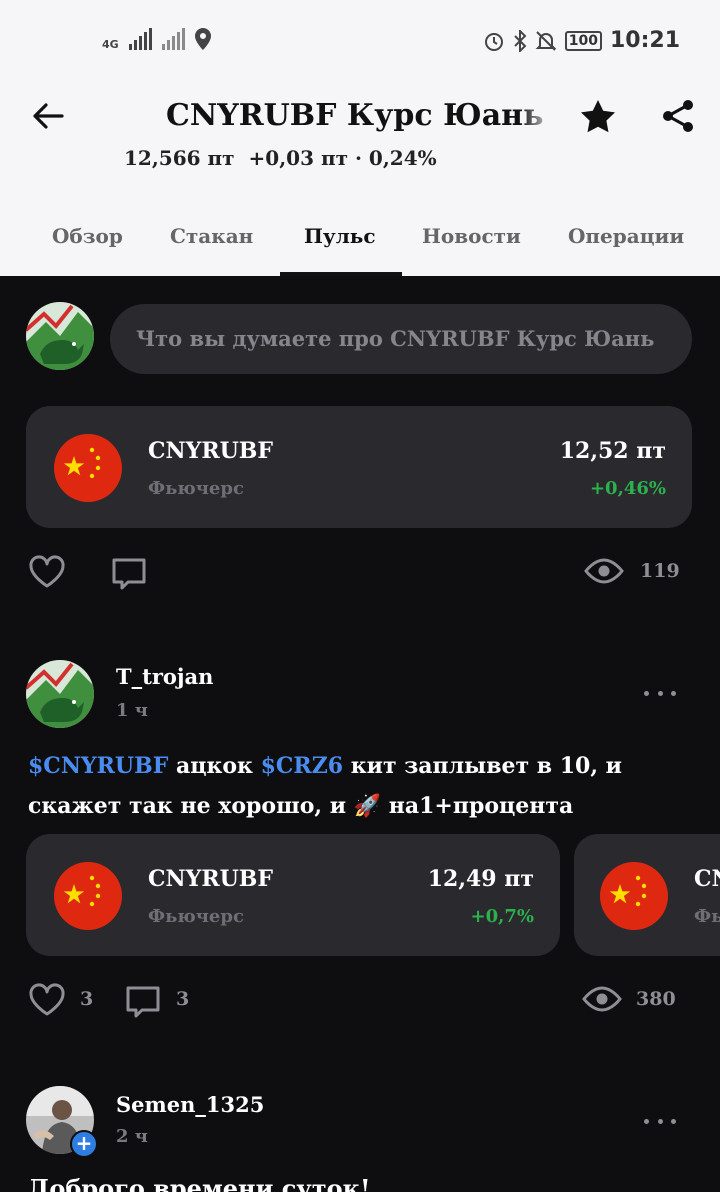 Image resolution: width=720 pixels, height=1192 pixels. I want to click on share-icon, so click(678, 116).